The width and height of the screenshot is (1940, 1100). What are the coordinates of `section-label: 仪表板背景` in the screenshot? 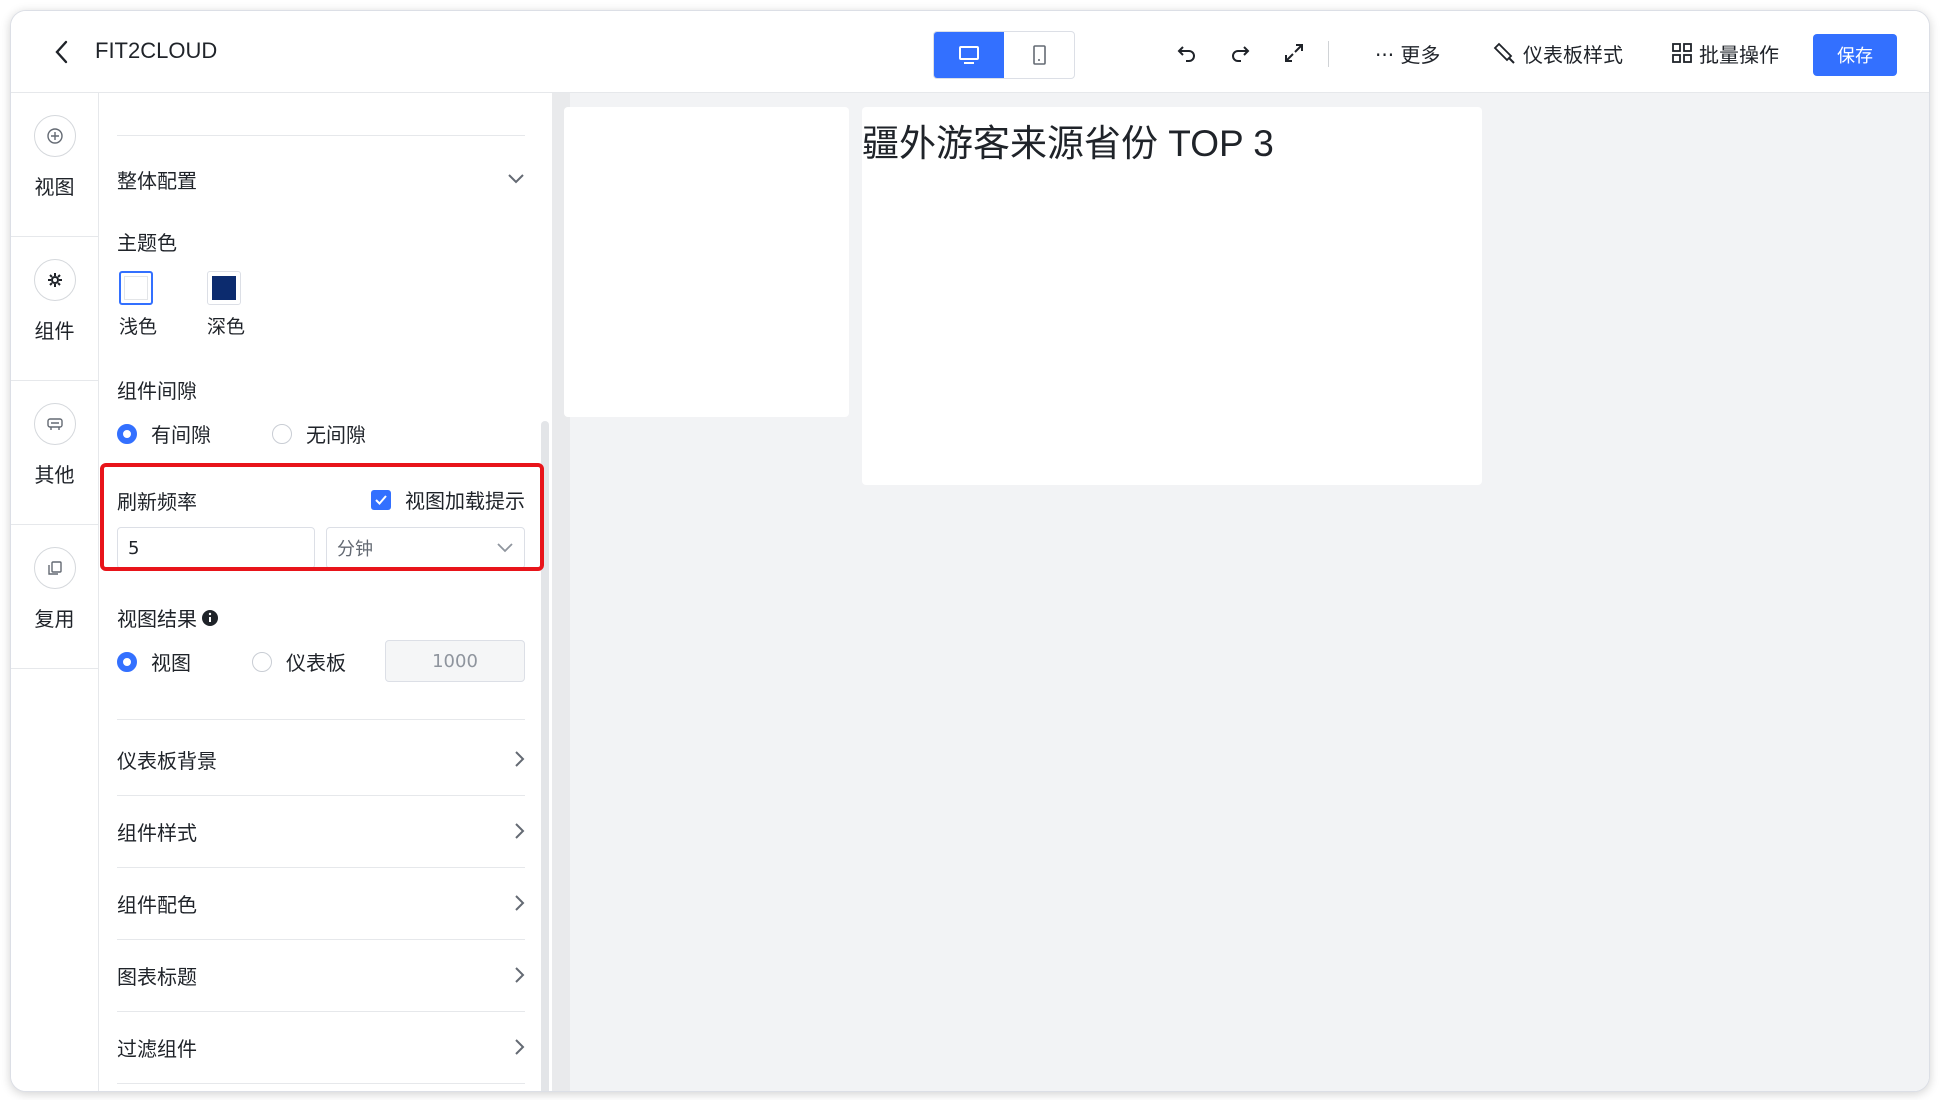 It's located at (167, 760).